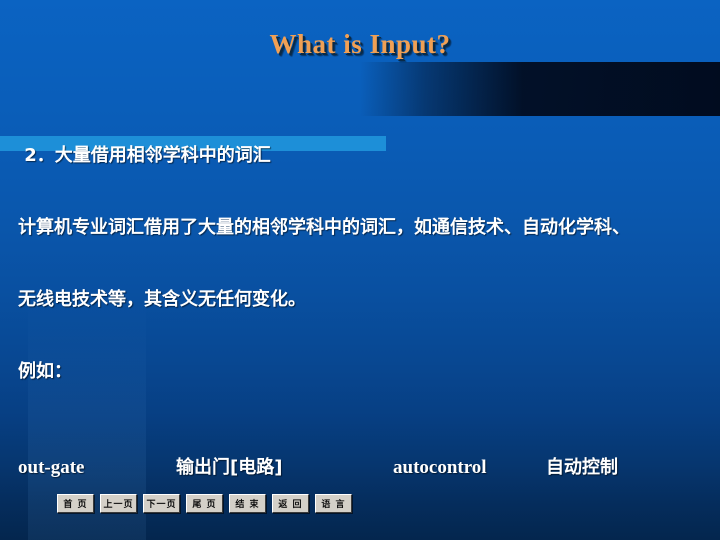 This screenshot has height=540, width=720. Describe the element at coordinates (51, 467) in the screenshot. I see `vocab-en-left: out-gate` at that location.